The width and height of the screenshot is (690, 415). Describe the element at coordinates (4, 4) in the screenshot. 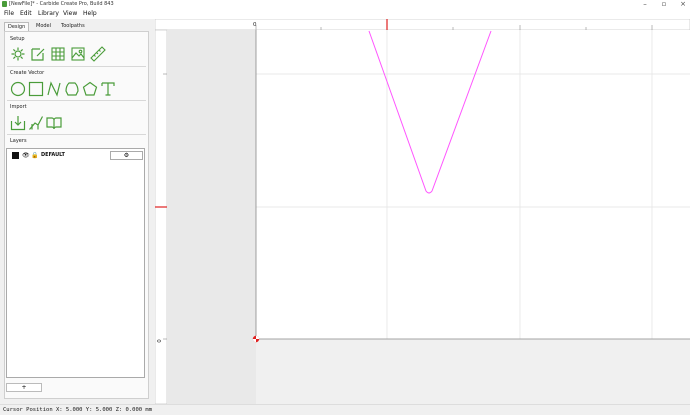

I see `app-logo-icon` at that location.